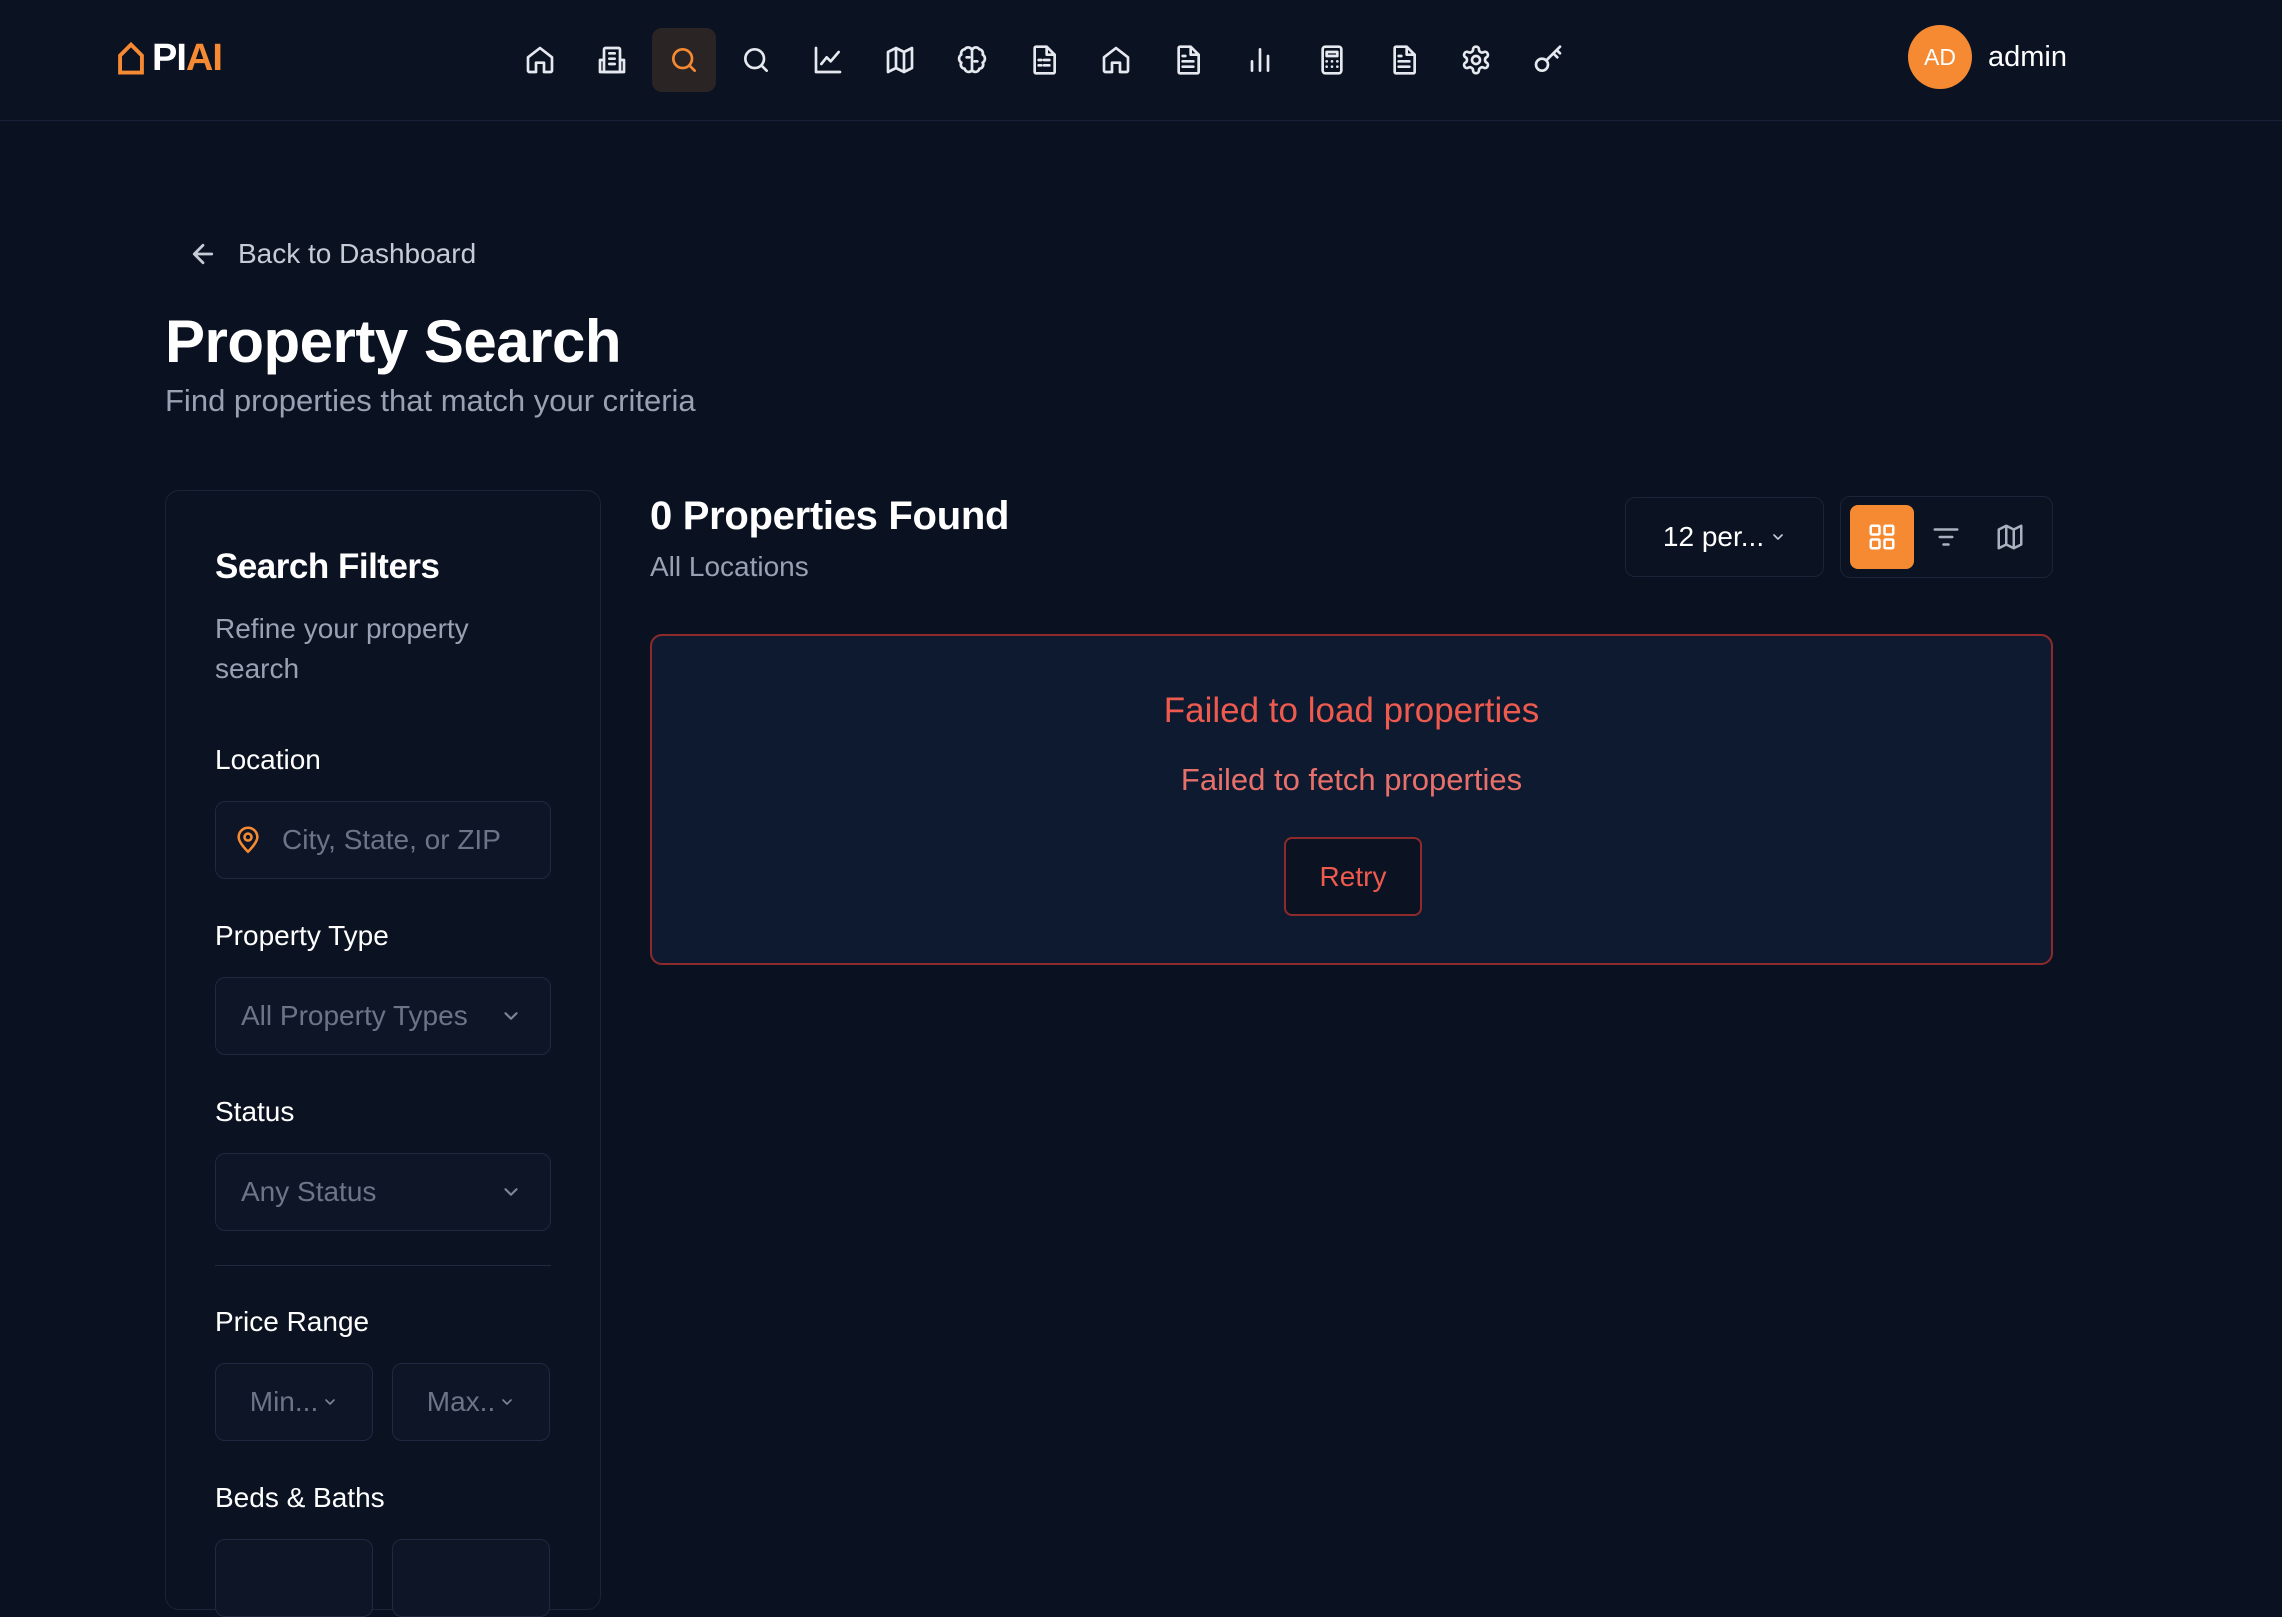  I want to click on property-type-select: All Property Types, so click(383, 1016).